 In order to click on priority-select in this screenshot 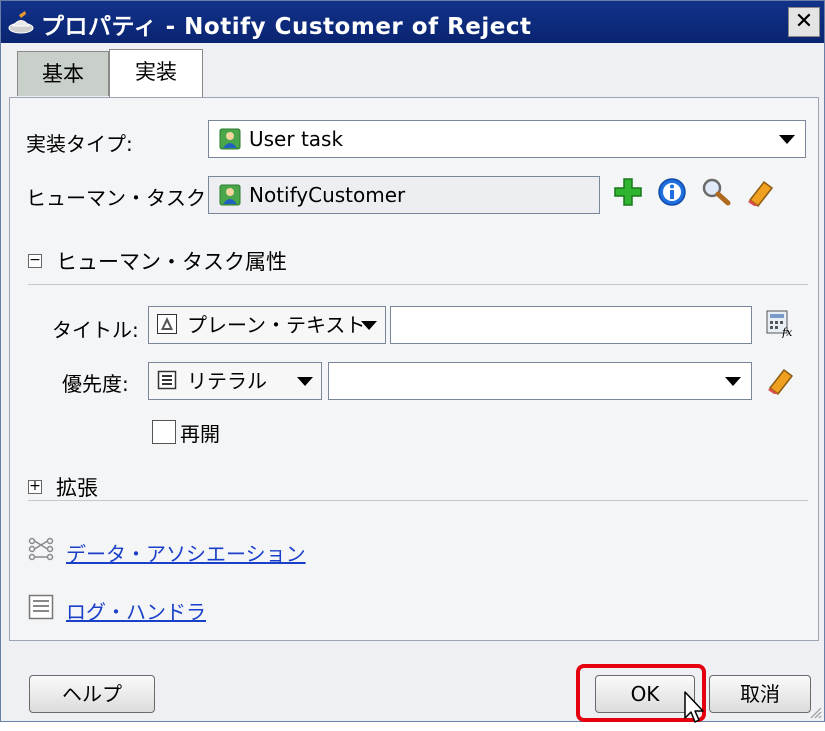, I will do `click(540, 381)`.